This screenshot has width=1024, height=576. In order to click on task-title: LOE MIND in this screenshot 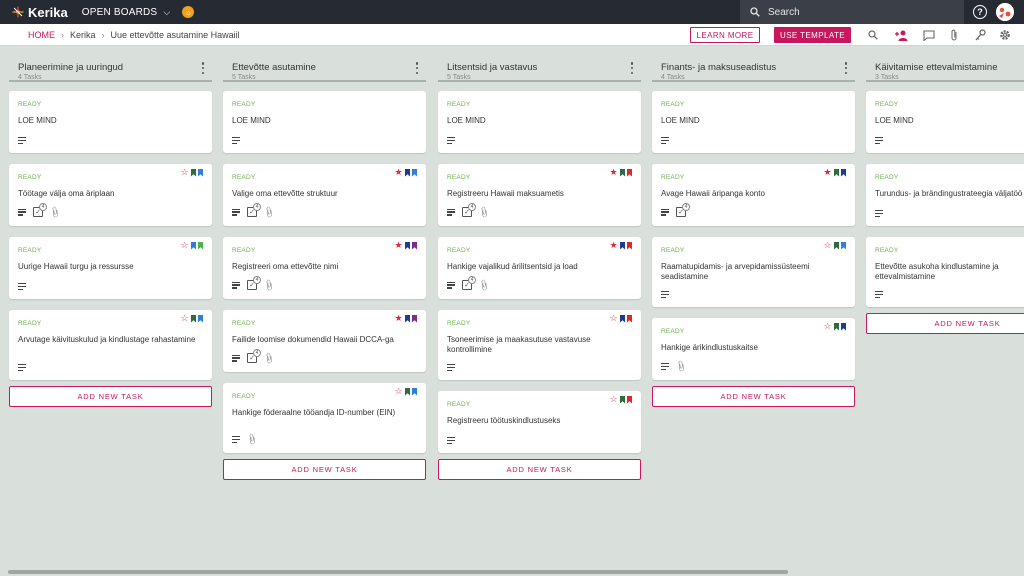, I will do `click(894, 120)`.